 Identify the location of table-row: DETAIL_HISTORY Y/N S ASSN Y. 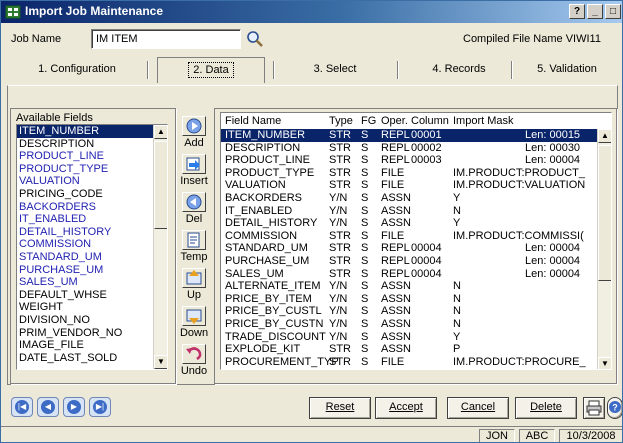
(410, 223).